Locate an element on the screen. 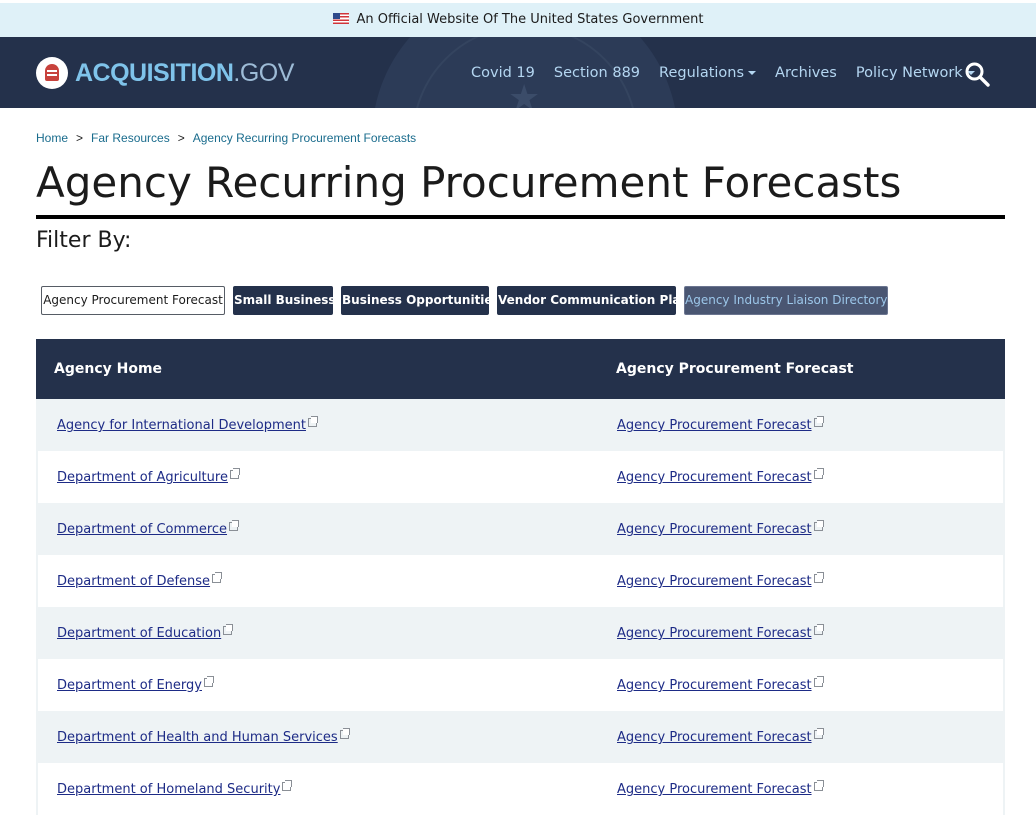 The image size is (1036, 817). agency-link: Agency for International Development is located at coordinates (187, 426).